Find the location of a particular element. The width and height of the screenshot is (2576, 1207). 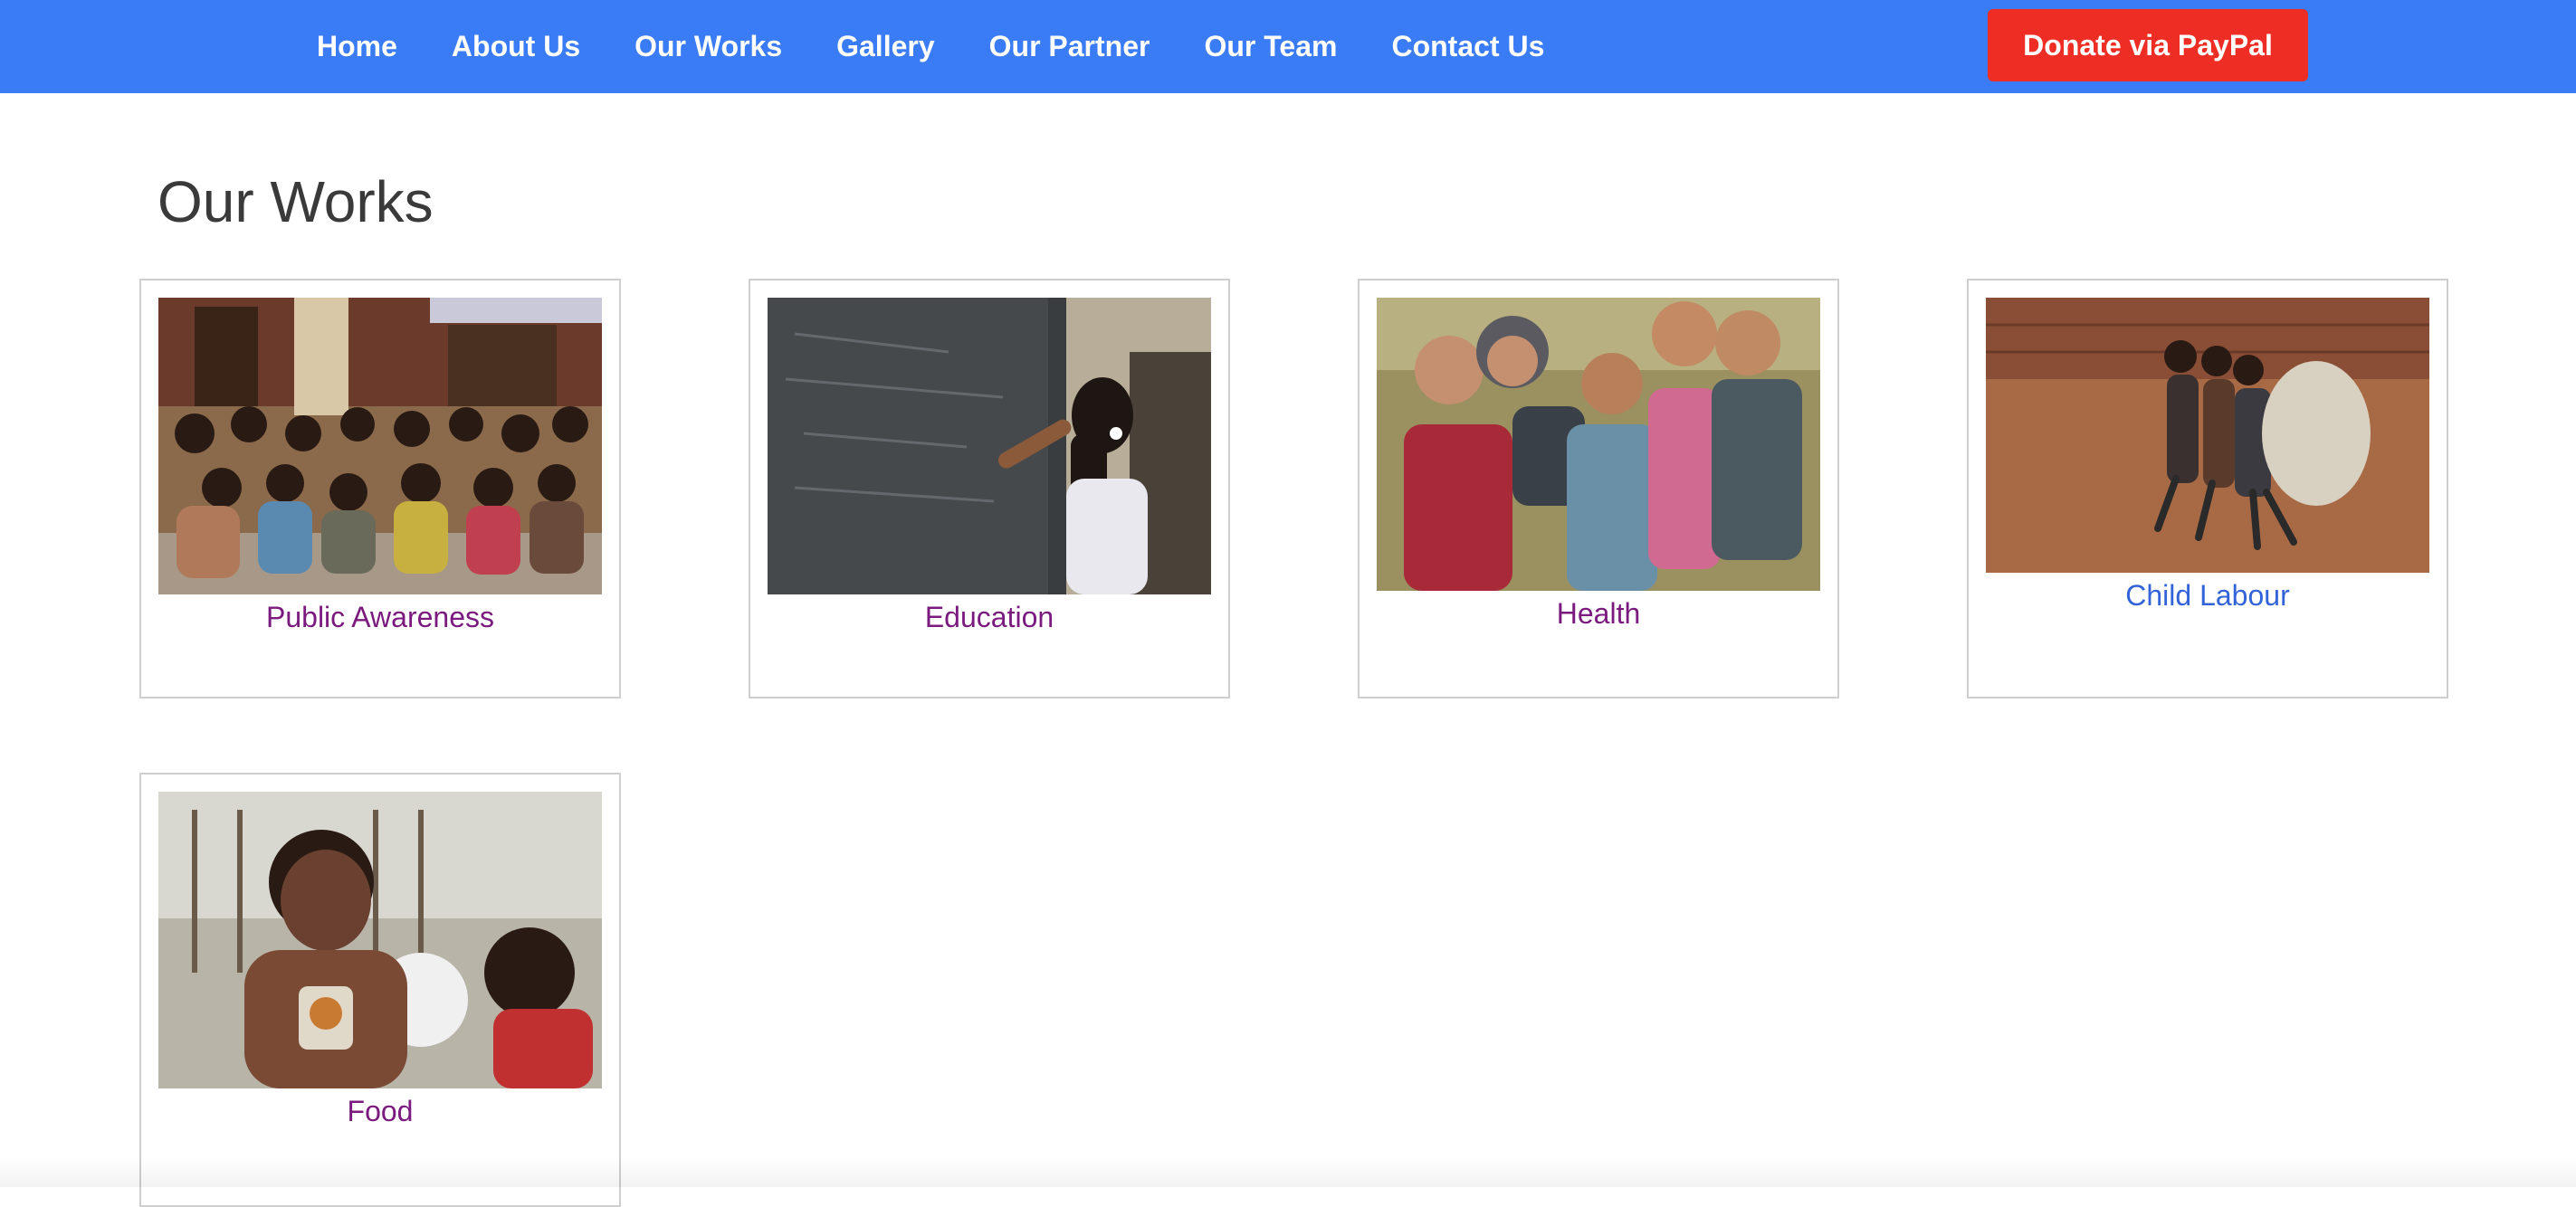

nav-link-our-partner: Our Partner is located at coordinates (1070, 47).